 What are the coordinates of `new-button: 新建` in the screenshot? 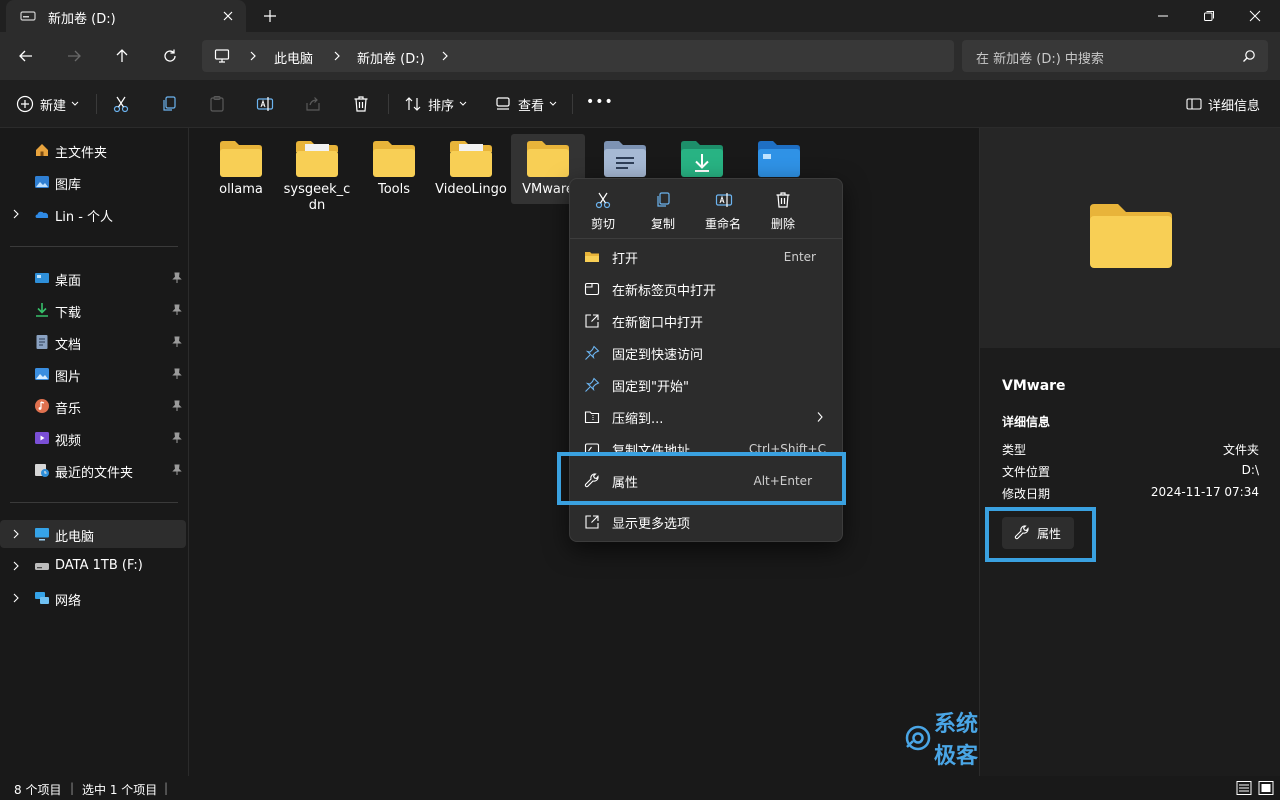 It's located at (47, 104).